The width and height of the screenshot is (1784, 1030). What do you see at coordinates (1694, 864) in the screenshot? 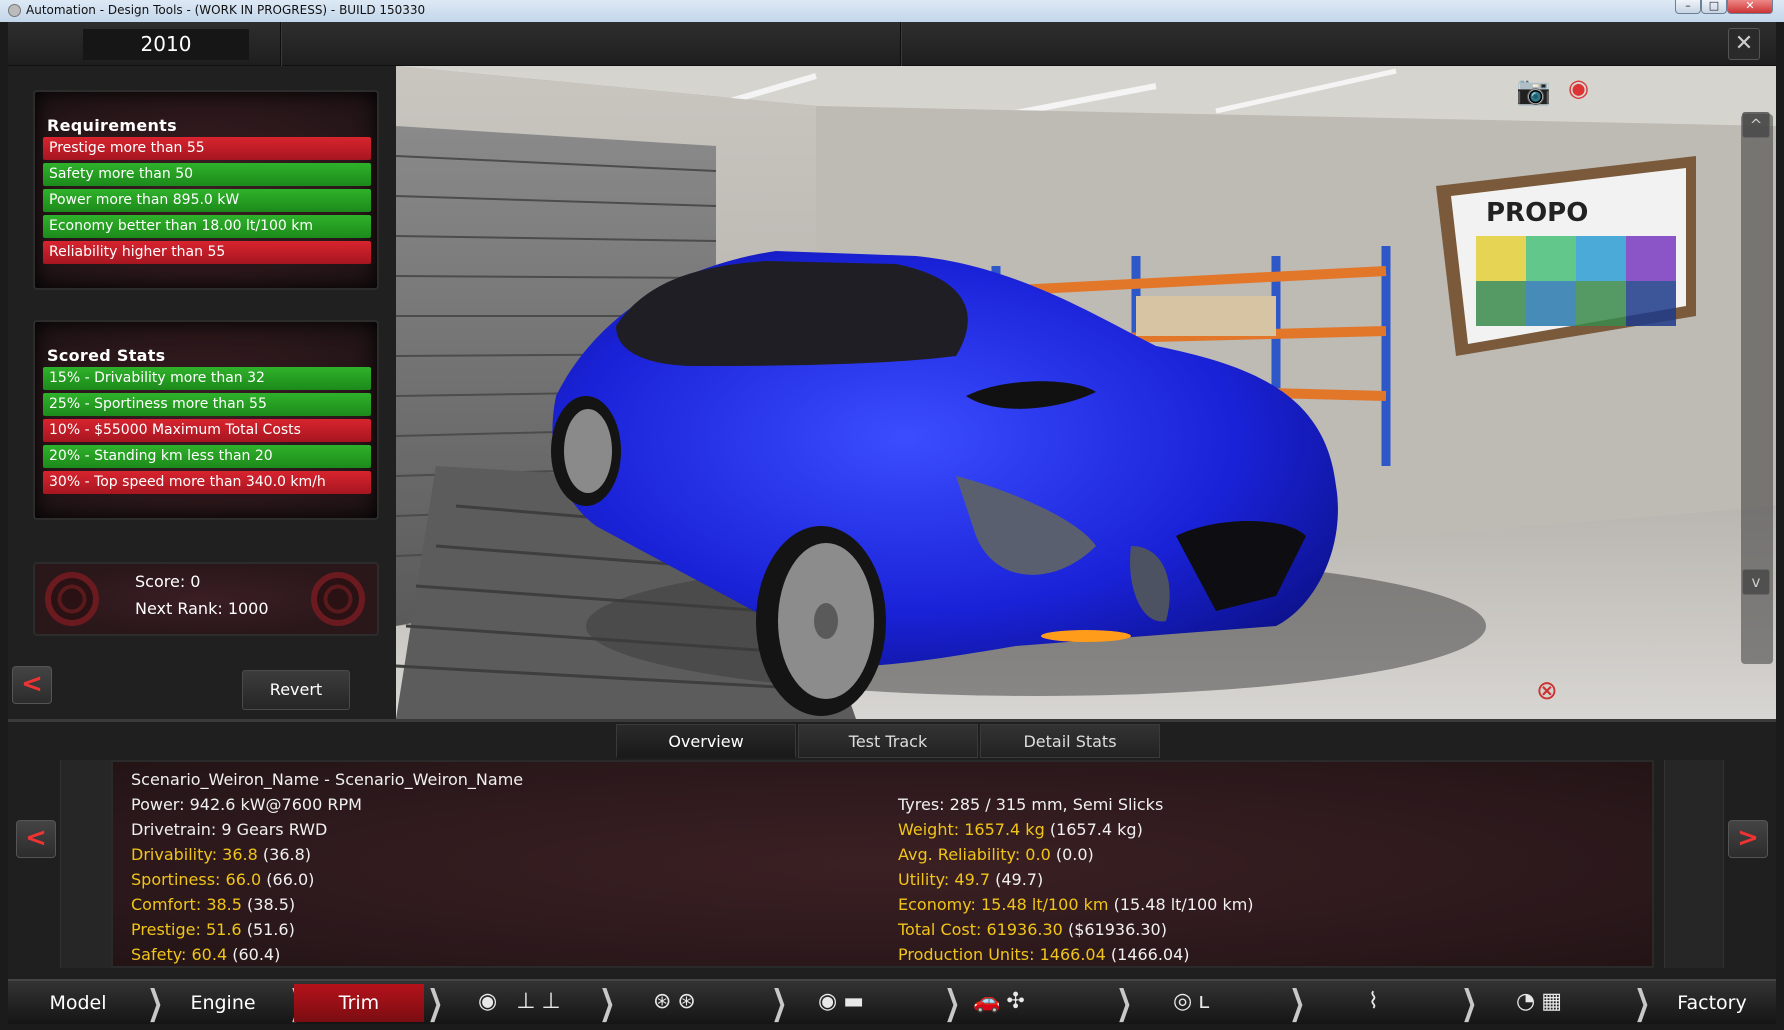
I see `stats-side-column` at bounding box center [1694, 864].